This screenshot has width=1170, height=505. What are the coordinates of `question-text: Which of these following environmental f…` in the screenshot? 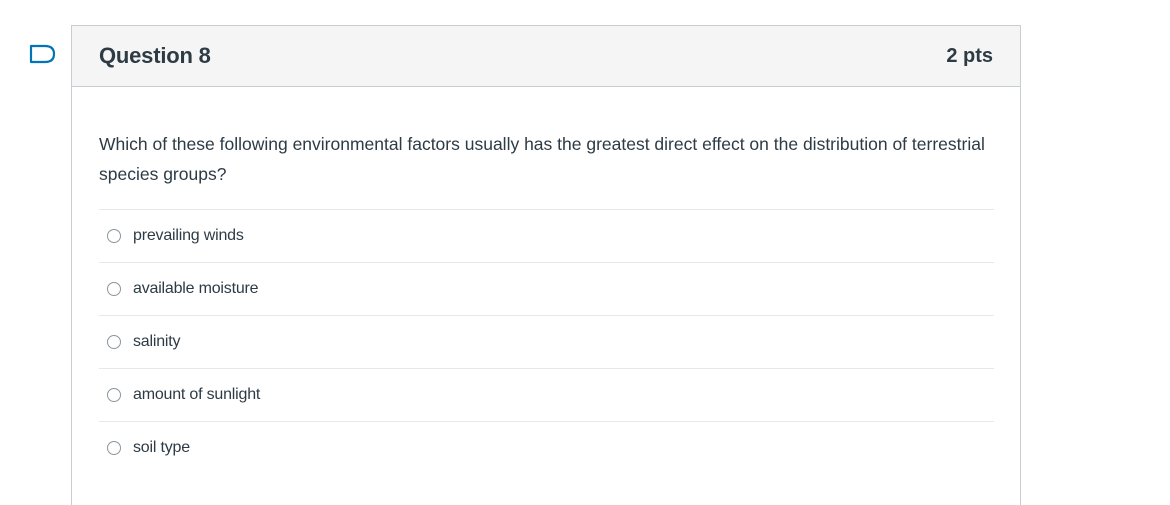 It's located at (542, 159).